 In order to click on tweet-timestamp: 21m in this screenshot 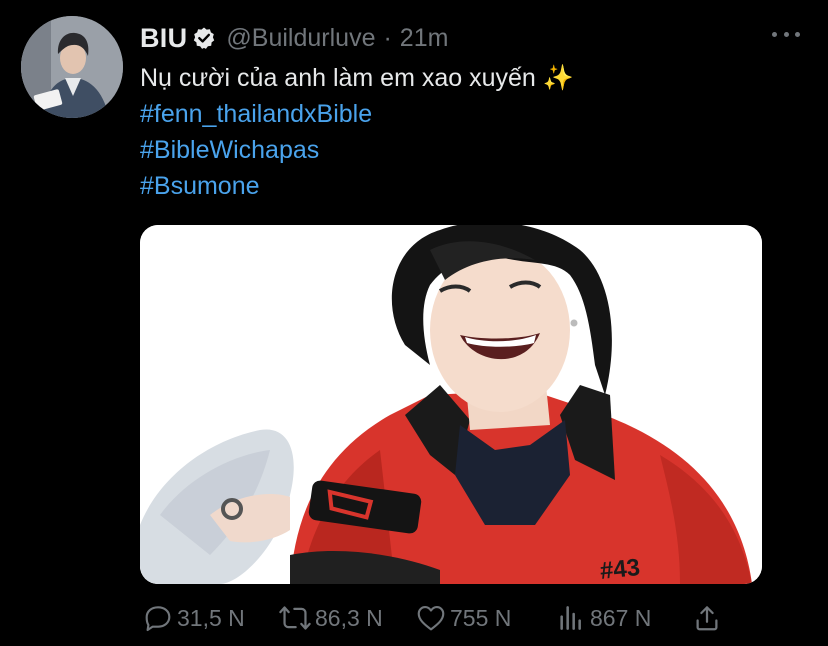, I will do `click(424, 38)`.